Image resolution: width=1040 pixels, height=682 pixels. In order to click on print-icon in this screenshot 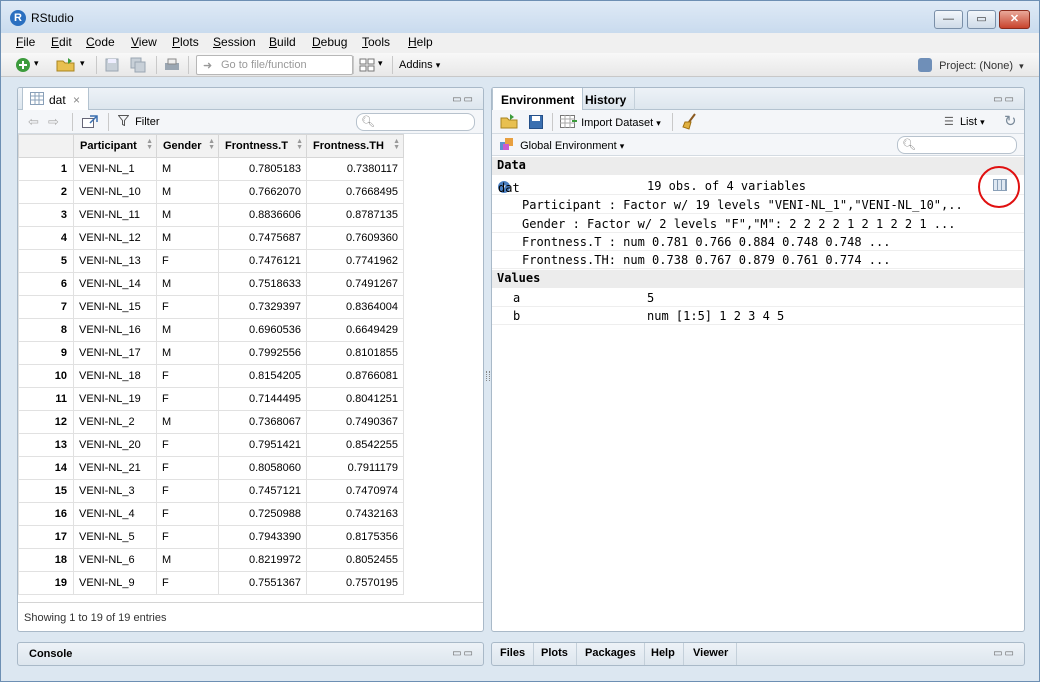, I will do `click(172, 65)`.